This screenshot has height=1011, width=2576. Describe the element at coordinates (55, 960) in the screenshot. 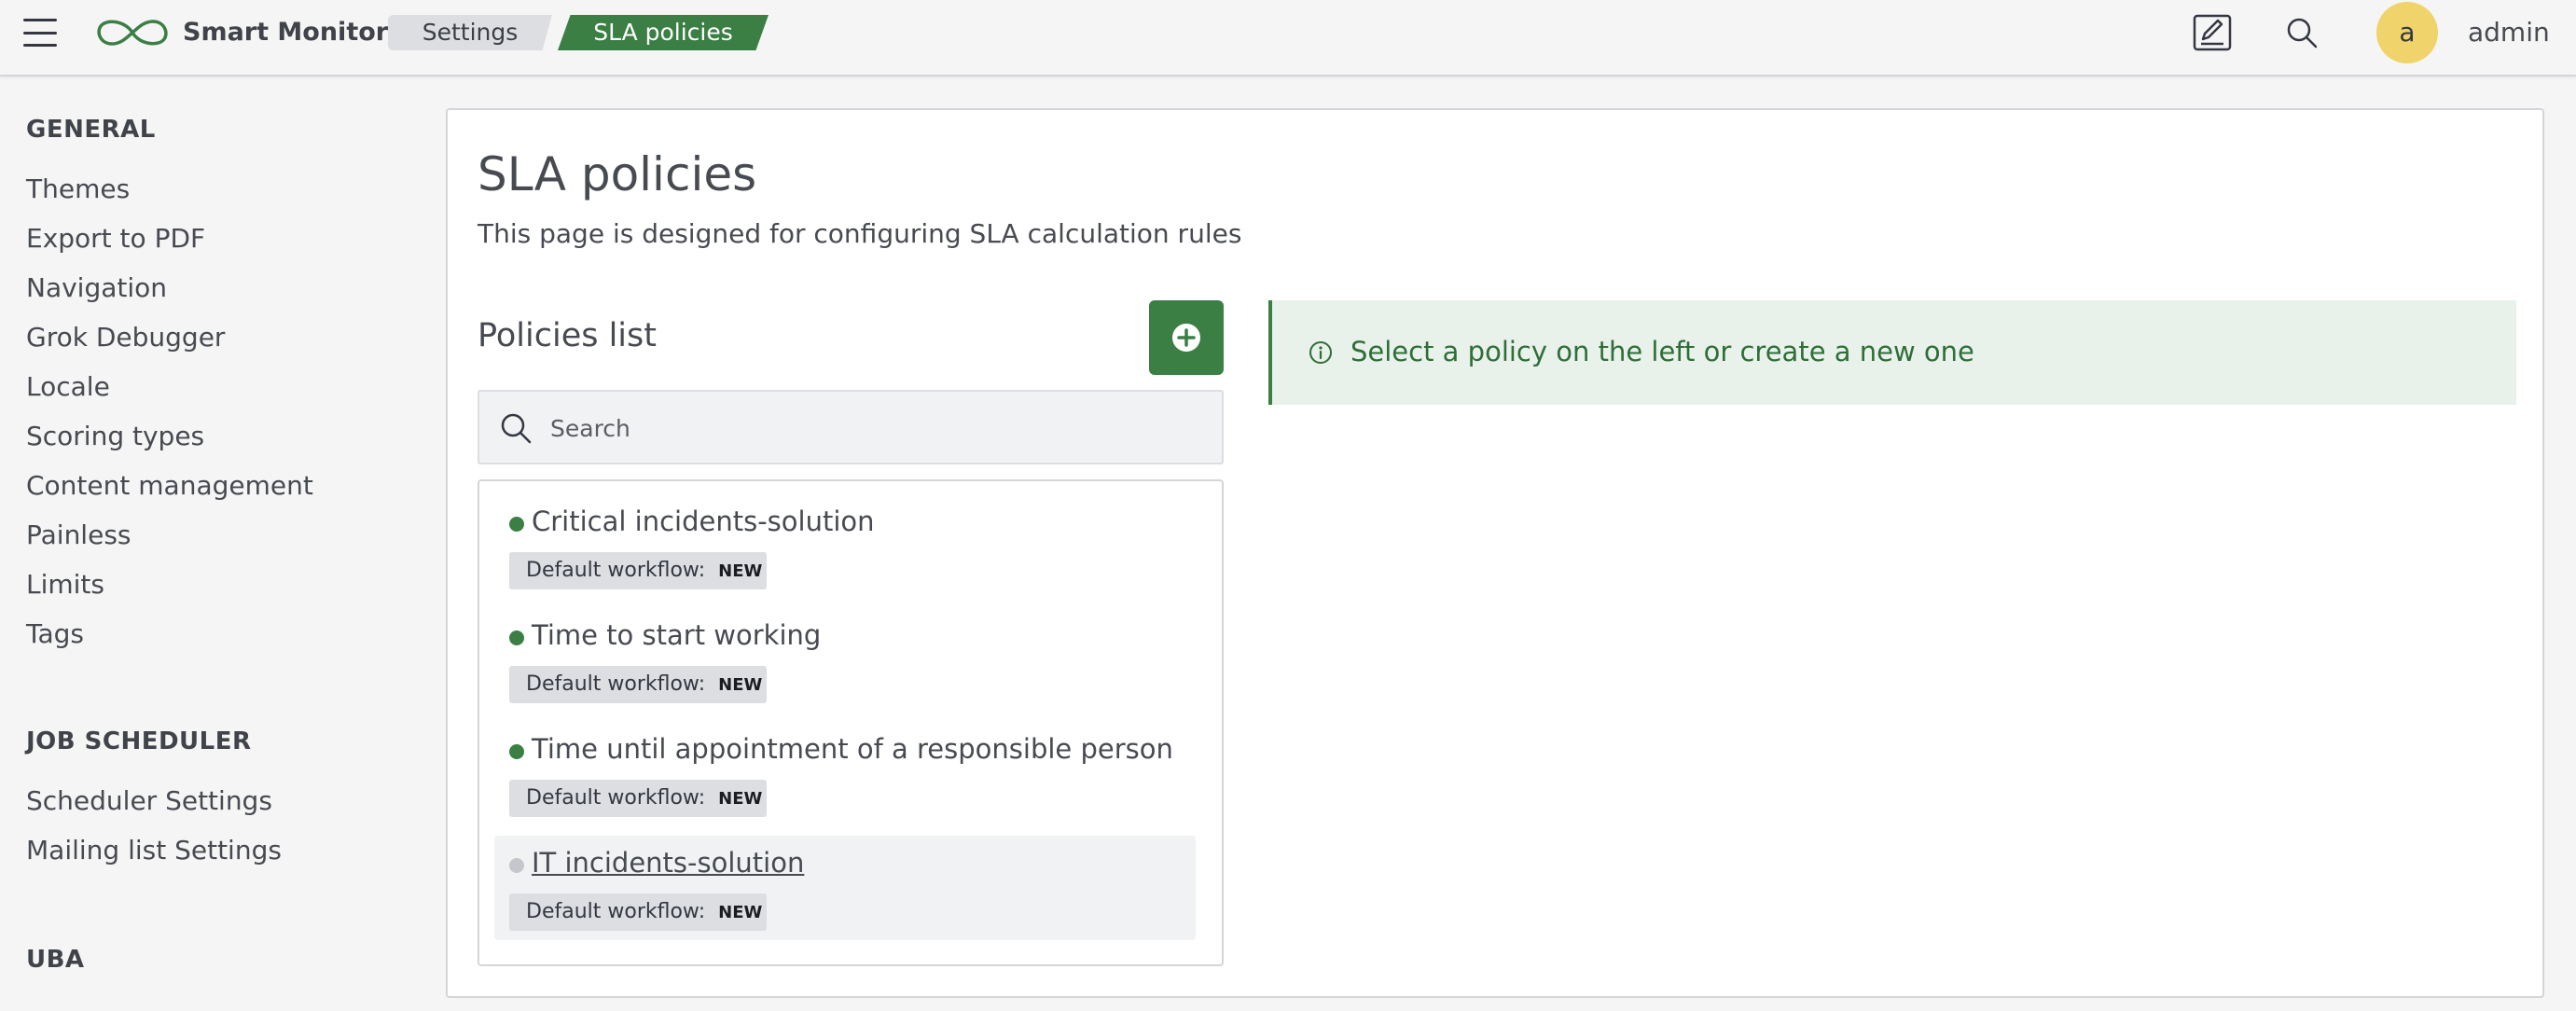

I see `sidebar-section-uba: UBA` at that location.